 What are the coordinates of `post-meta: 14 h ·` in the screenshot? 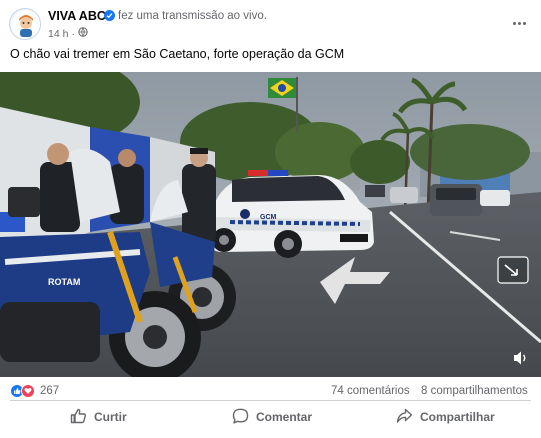 It's located at (68, 33).